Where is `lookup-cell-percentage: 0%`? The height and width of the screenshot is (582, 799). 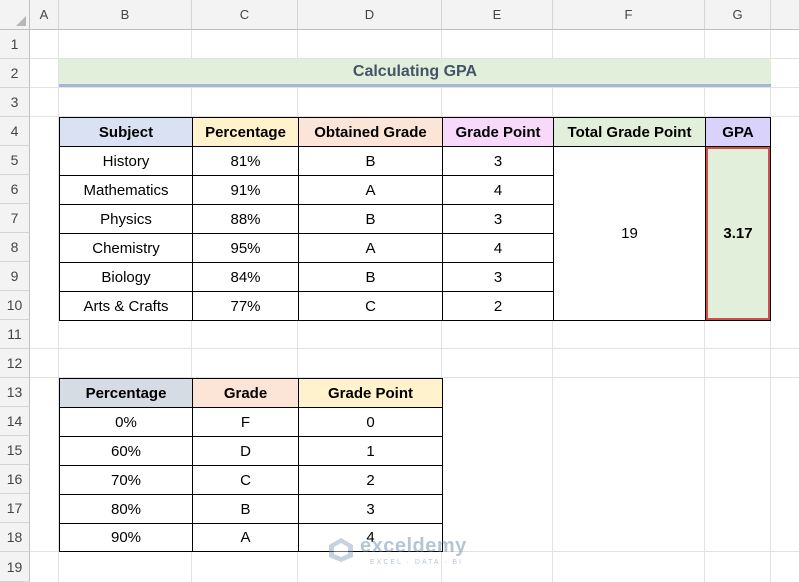
lookup-cell-percentage: 0% is located at coordinates (126, 422).